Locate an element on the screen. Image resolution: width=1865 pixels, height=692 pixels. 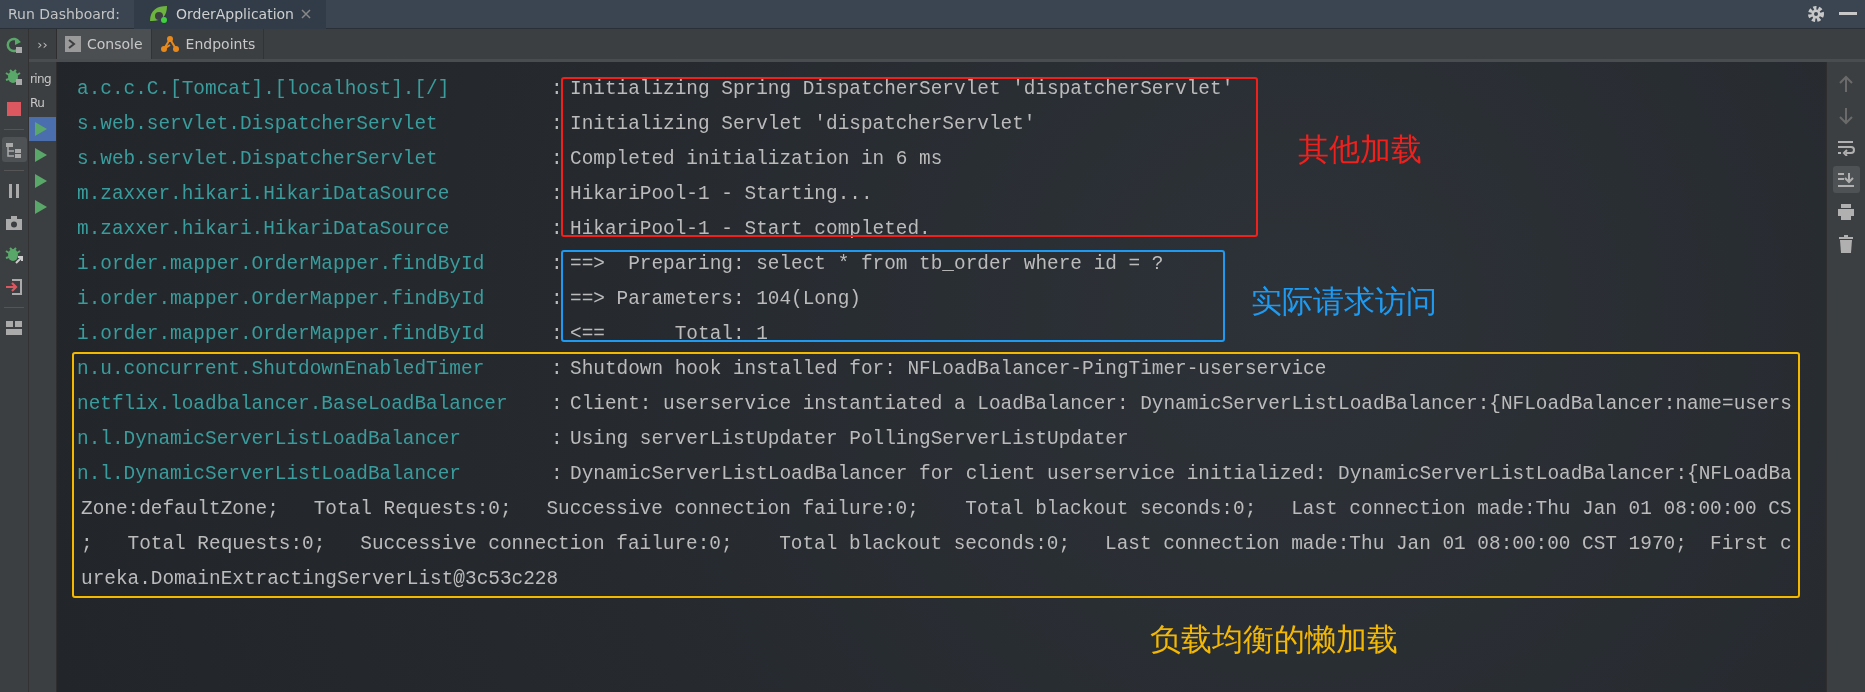
trash-icon is located at coordinates (1846, 243).